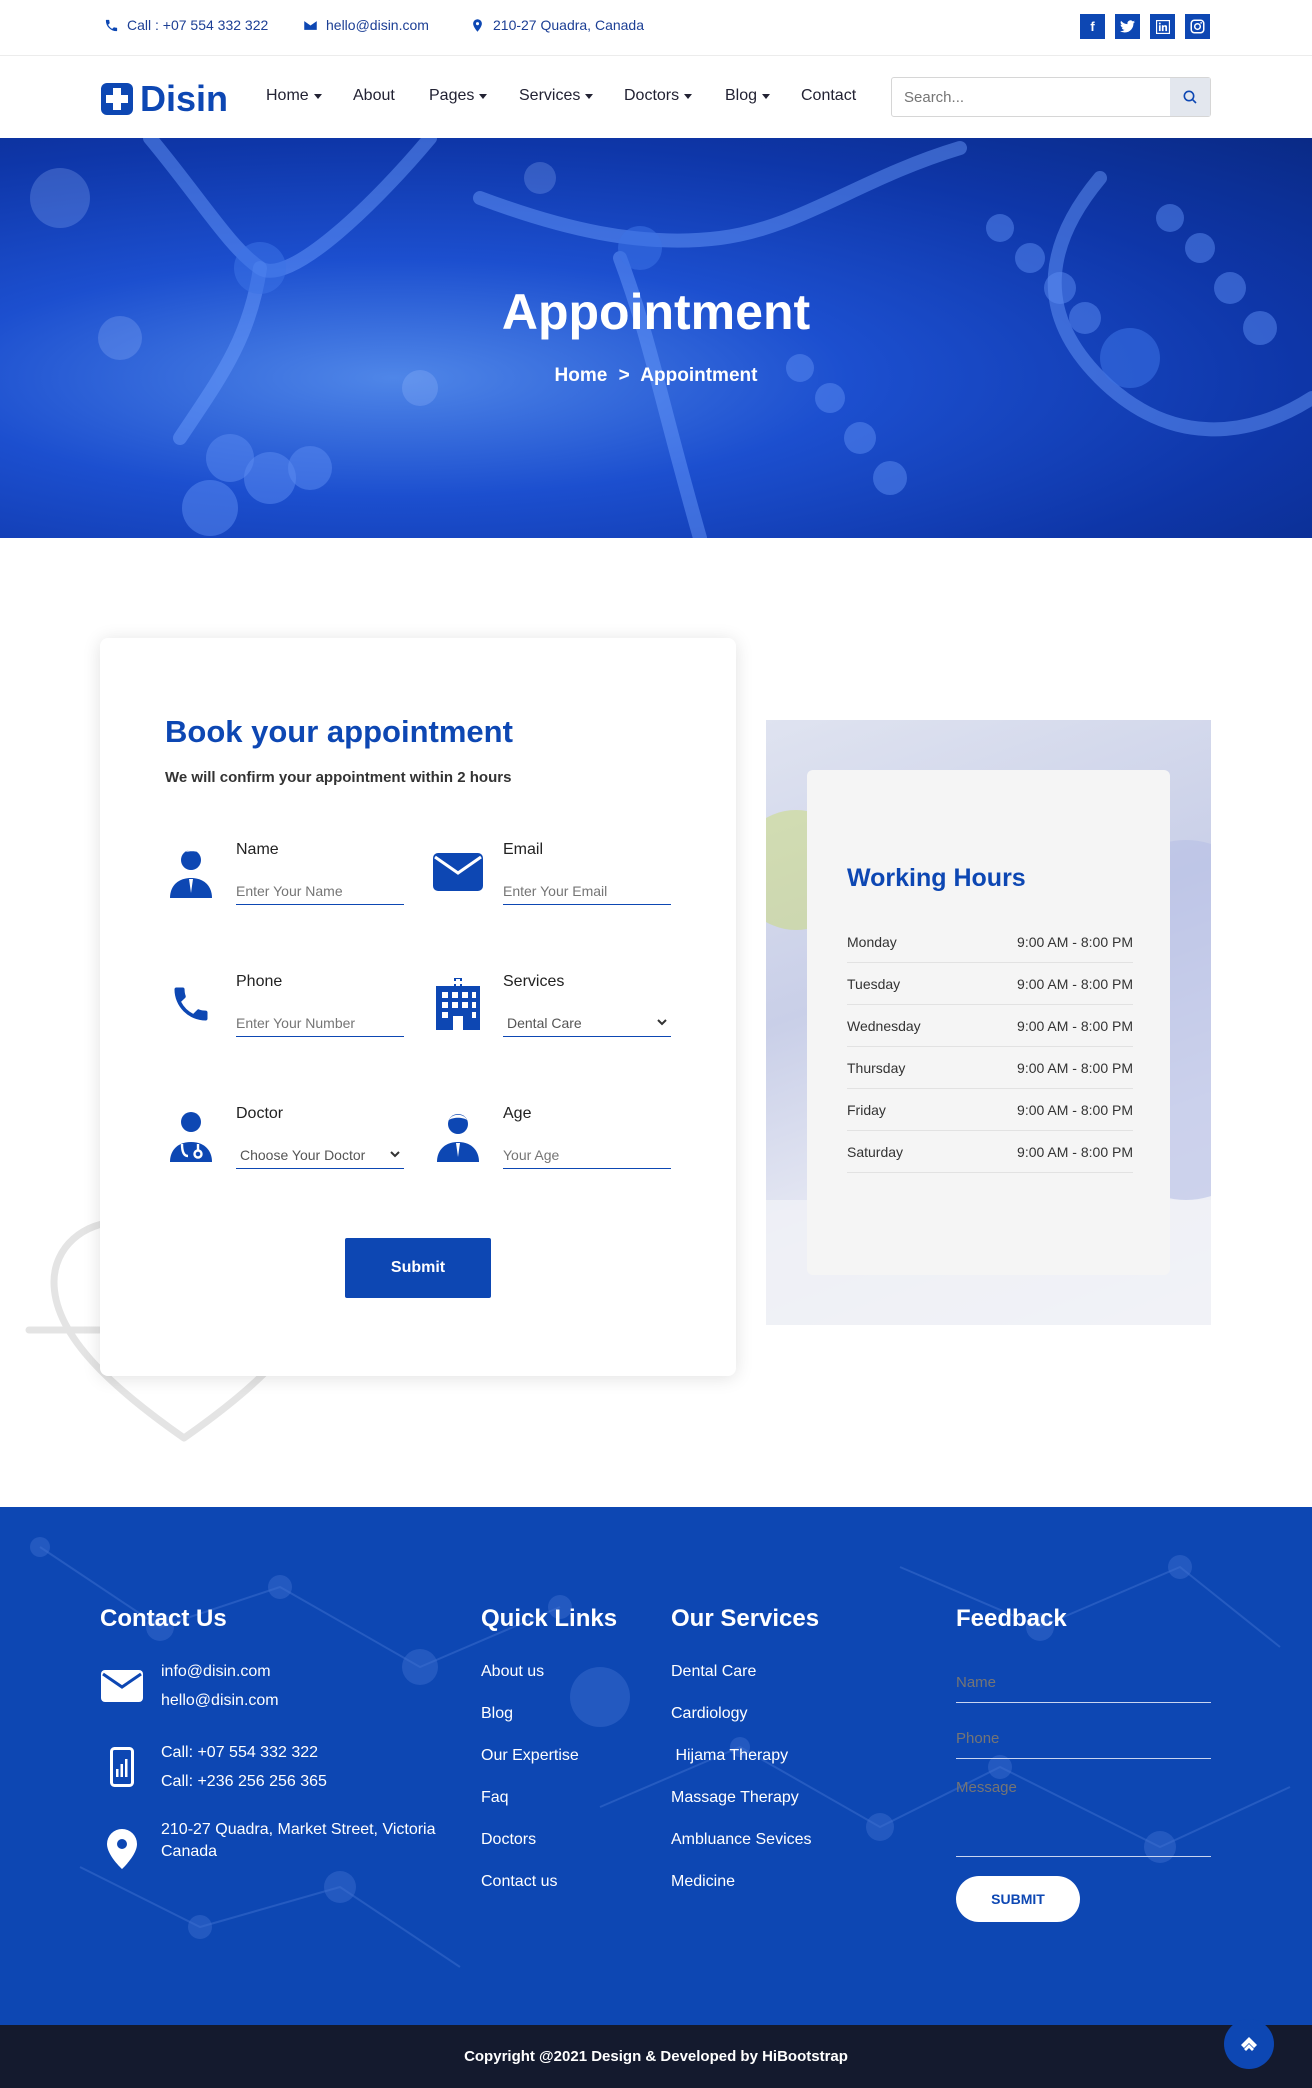 The width and height of the screenshot is (1312, 2088). I want to click on search-input, so click(1031, 97).